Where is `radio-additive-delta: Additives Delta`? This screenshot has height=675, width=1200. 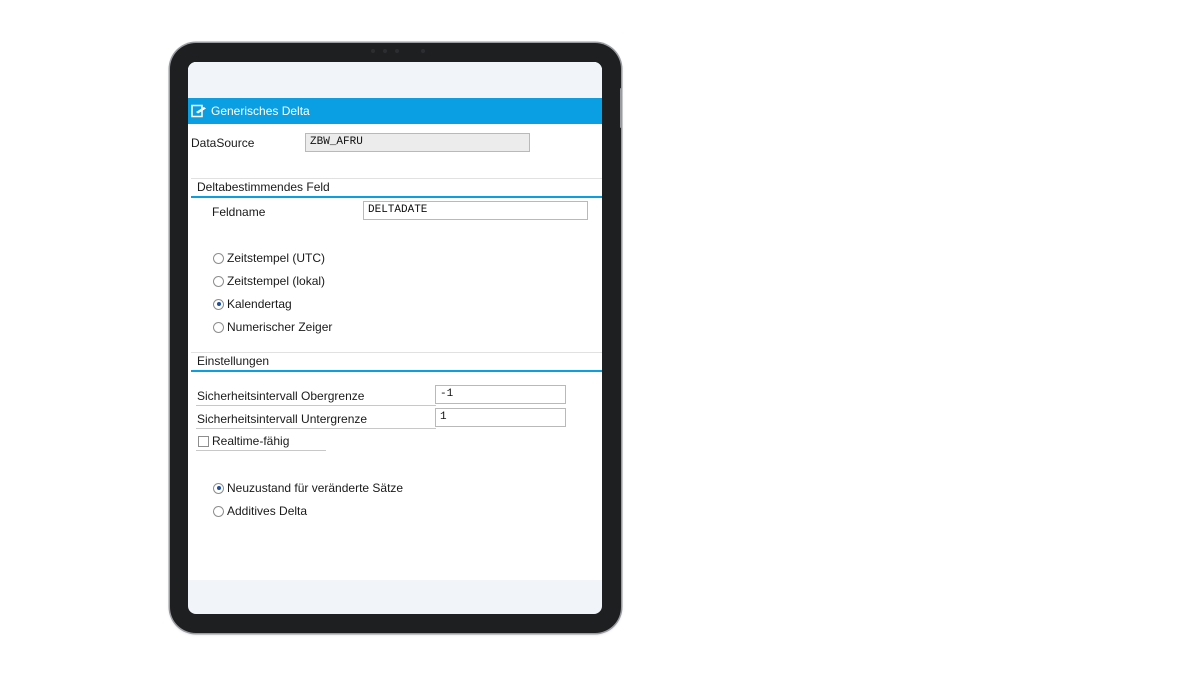
radio-additive-delta: Additives Delta is located at coordinates (260, 511).